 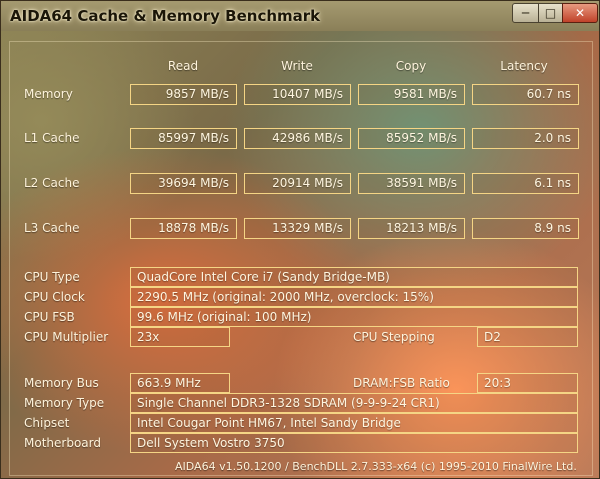 I want to click on close-button: ✕, so click(x=580, y=13).